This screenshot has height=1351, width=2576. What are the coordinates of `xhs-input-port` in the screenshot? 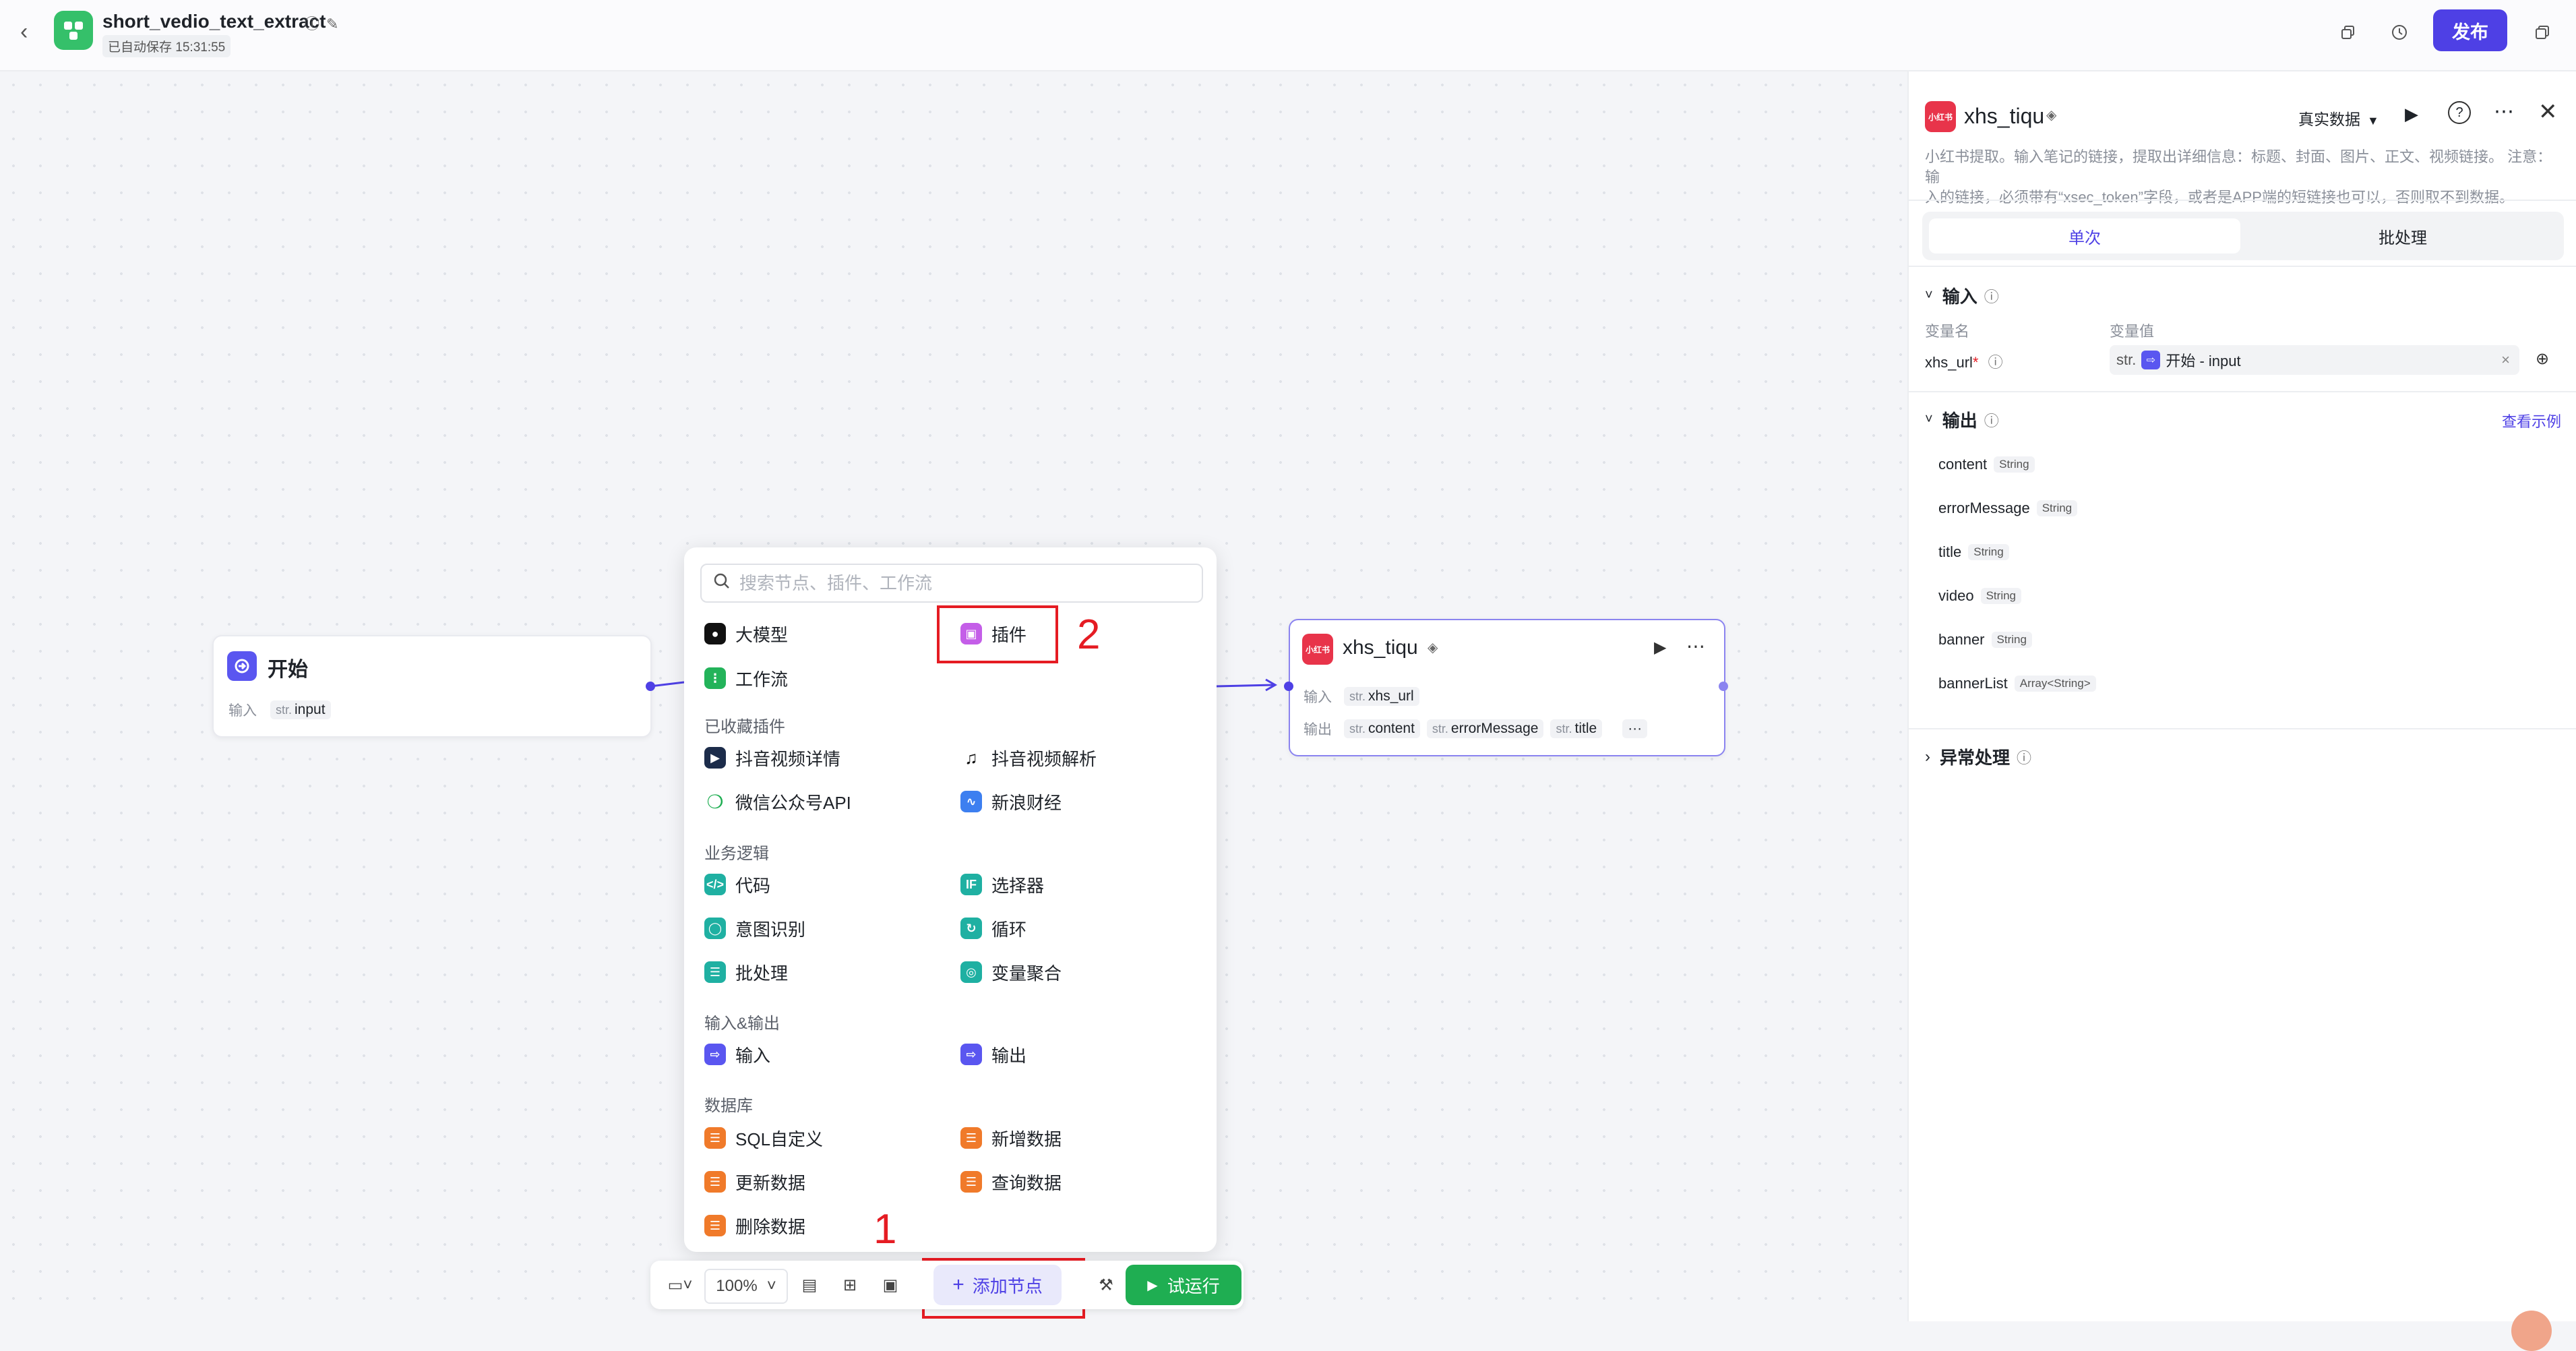 It's located at (1289, 686).